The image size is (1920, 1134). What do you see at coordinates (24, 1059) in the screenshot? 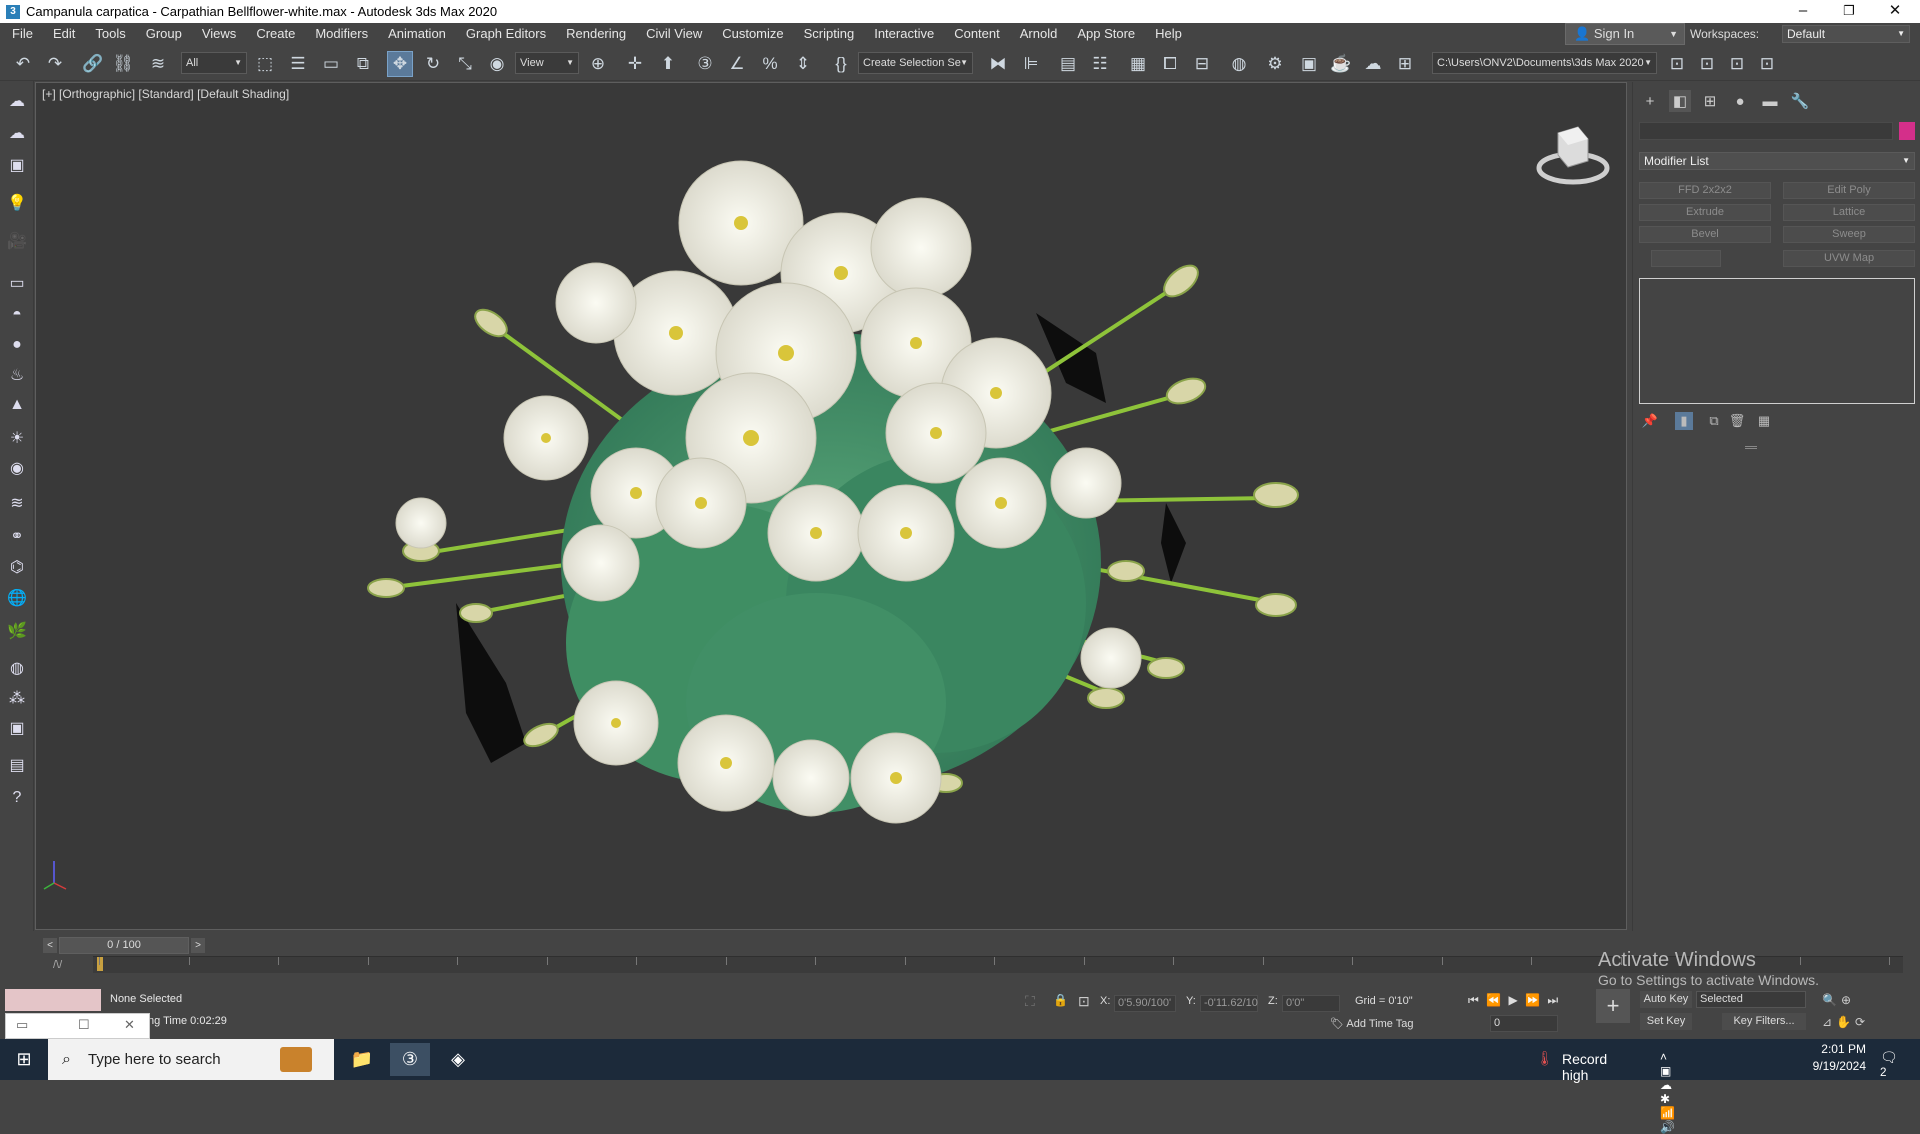
I see `windows-start-icon: ⊞` at bounding box center [24, 1059].